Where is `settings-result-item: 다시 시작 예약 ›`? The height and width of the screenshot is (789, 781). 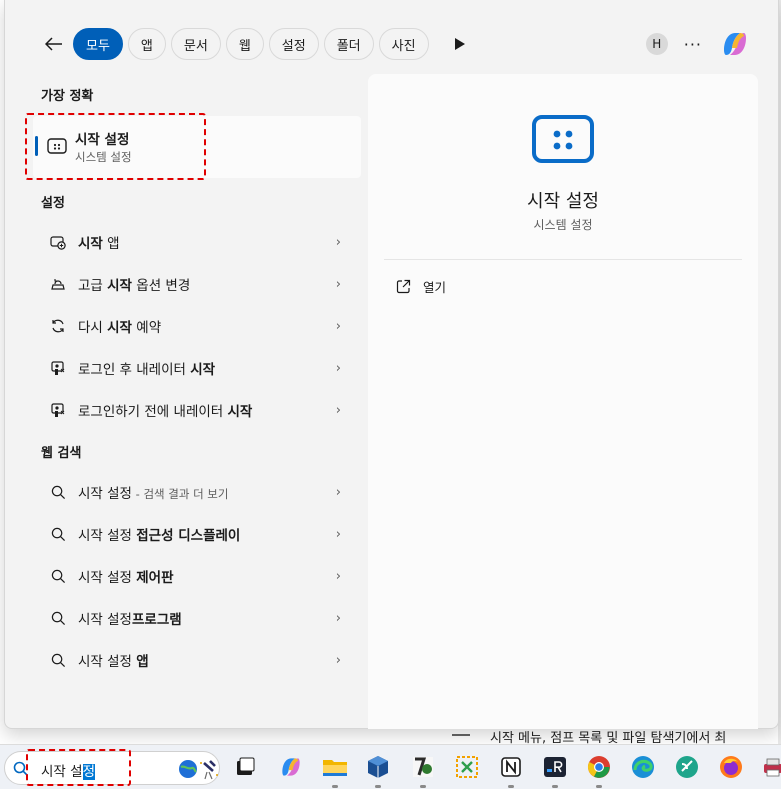 settings-result-item: 다시 시작 예약 › is located at coordinates (197, 326).